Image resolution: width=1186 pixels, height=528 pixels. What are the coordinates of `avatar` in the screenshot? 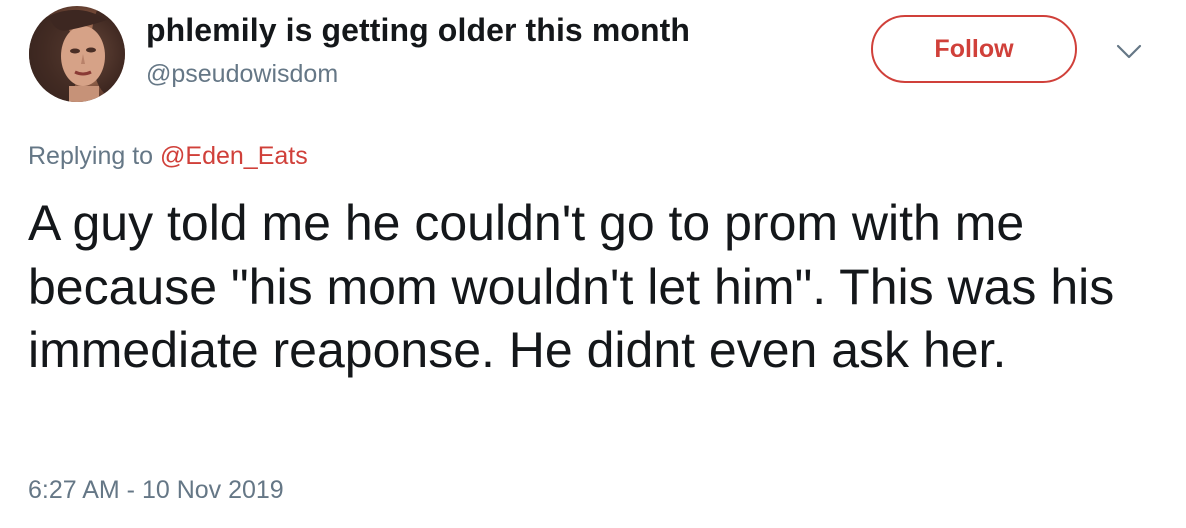 It's located at (77, 54).